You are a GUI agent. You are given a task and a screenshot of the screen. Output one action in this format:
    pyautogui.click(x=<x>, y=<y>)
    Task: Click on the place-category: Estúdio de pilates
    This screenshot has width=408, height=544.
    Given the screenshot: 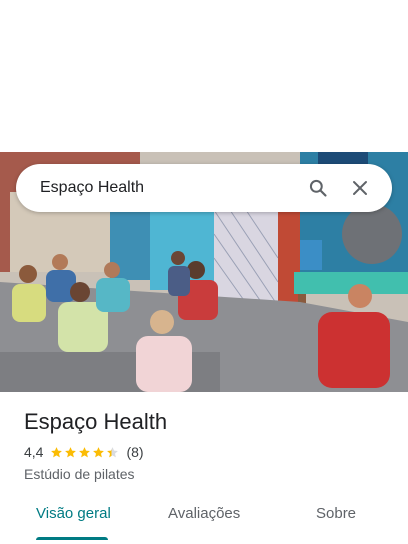 What is the action you would take?
    pyautogui.click(x=79, y=474)
    